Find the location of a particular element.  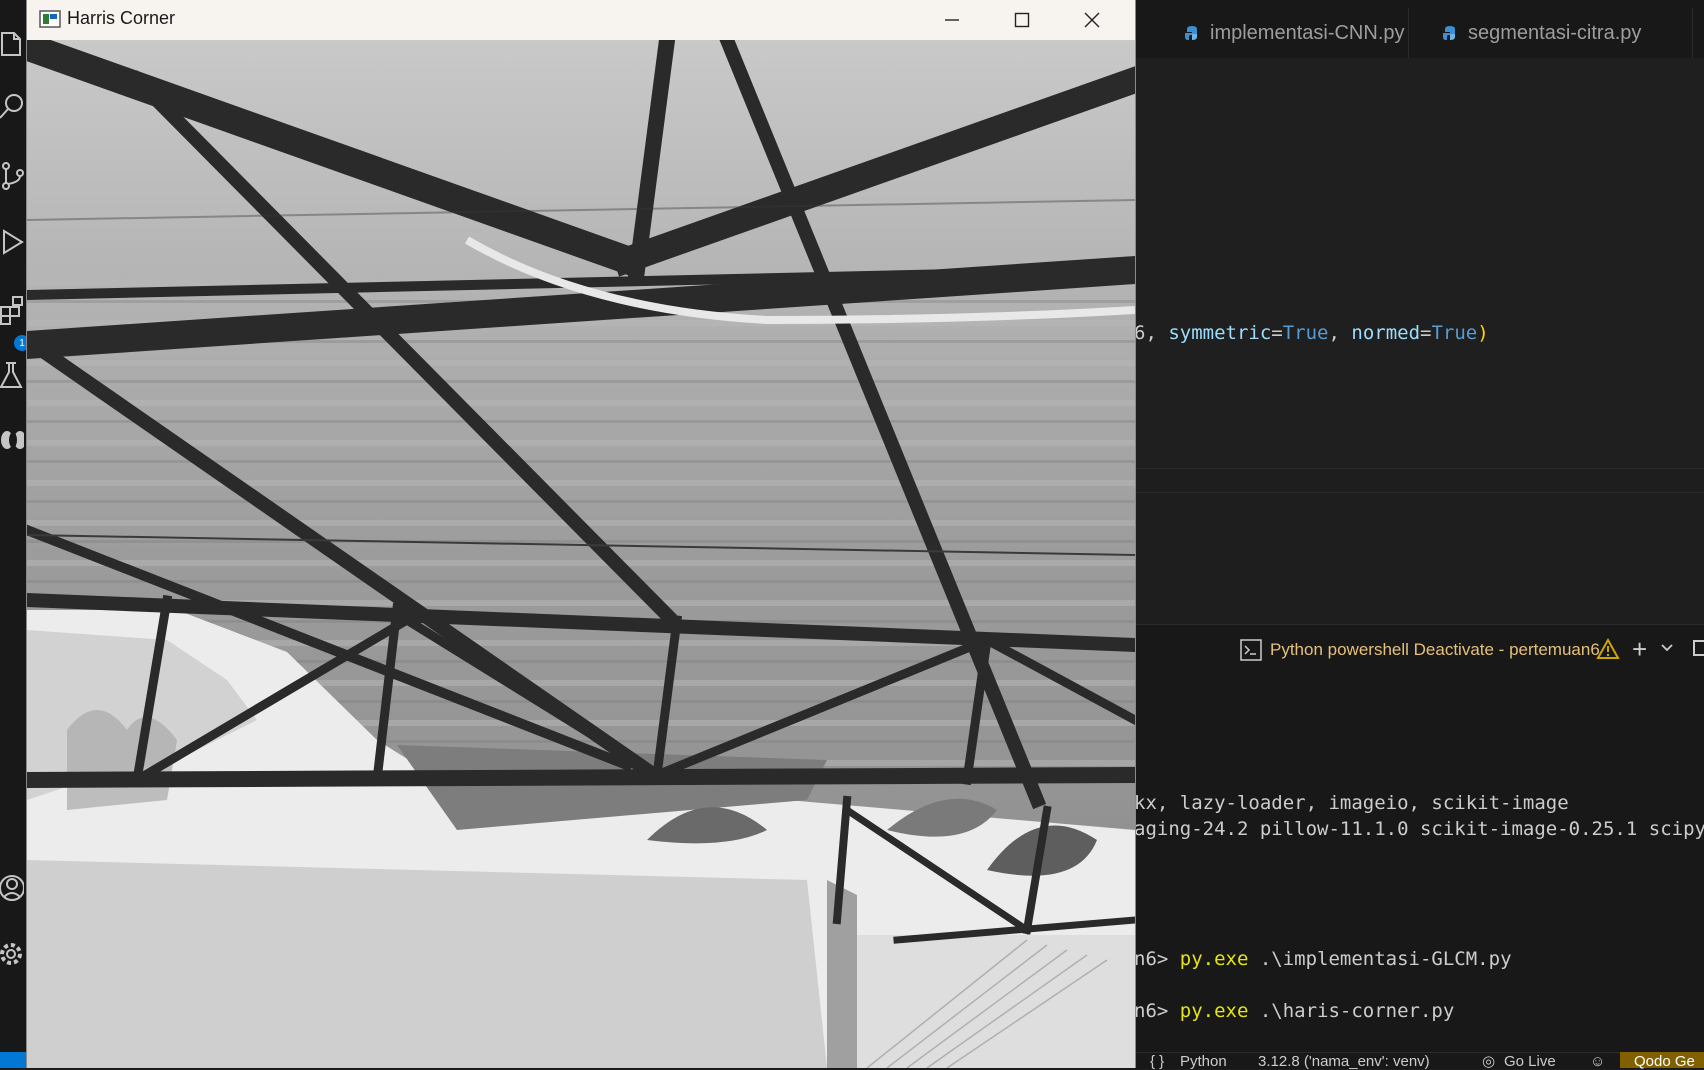

activity-bar: 1 is located at coordinates (15, 534).